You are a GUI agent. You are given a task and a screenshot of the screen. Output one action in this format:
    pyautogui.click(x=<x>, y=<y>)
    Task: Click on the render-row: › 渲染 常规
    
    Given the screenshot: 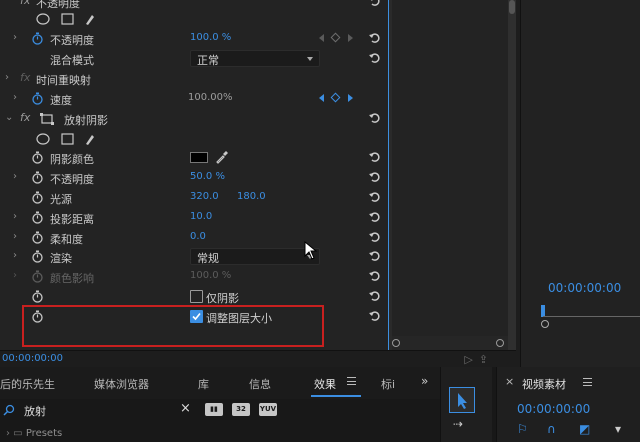 What is the action you would take?
    pyautogui.click(x=195, y=254)
    